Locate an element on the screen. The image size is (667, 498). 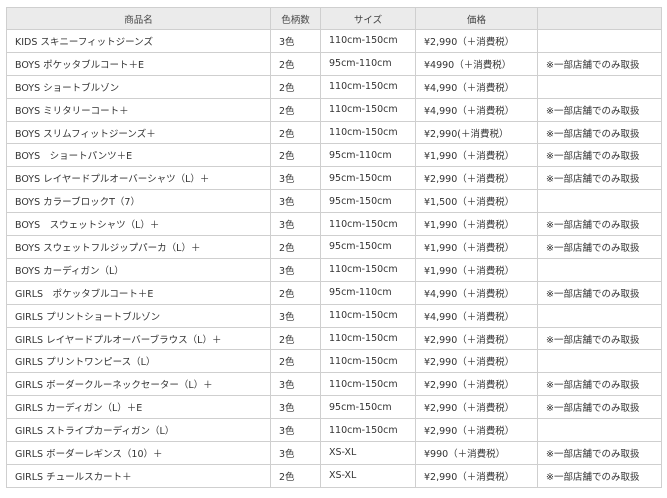
product-name-cell: GIRLS プリントショートブルゾン is located at coordinates (138, 315).